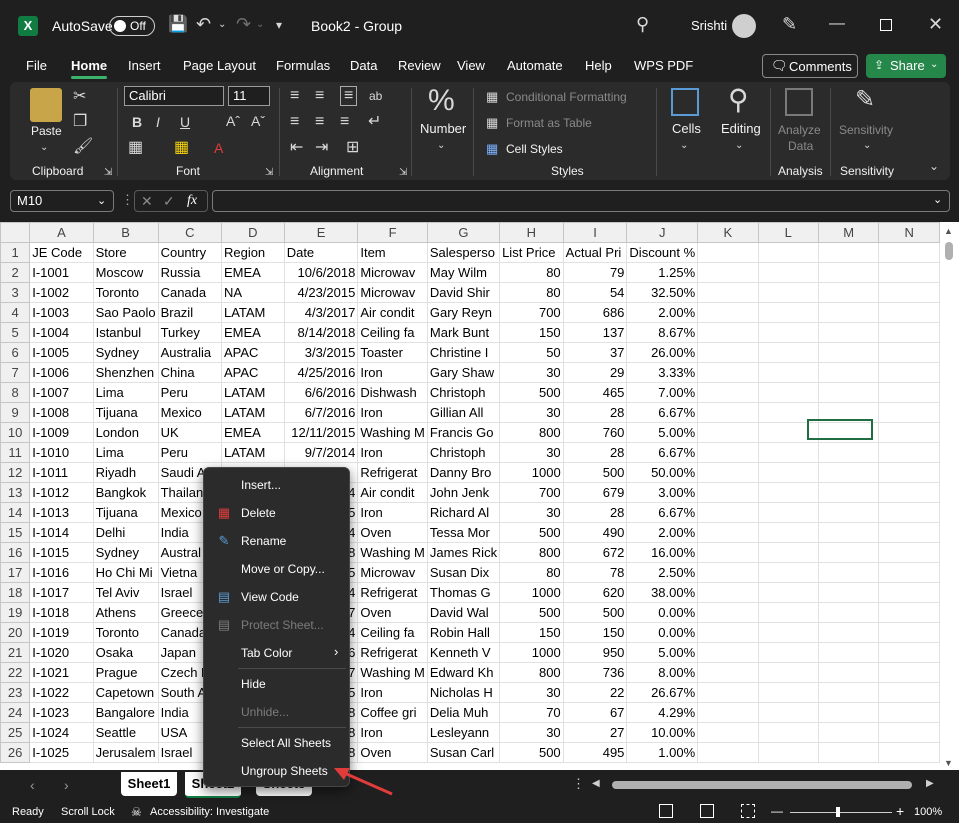 Image resolution: width=959 pixels, height=823 pixels. What do you see at coordinates (531, 492) in the screenshot?
I see `cell: 700` at bounding box center [531, 492].